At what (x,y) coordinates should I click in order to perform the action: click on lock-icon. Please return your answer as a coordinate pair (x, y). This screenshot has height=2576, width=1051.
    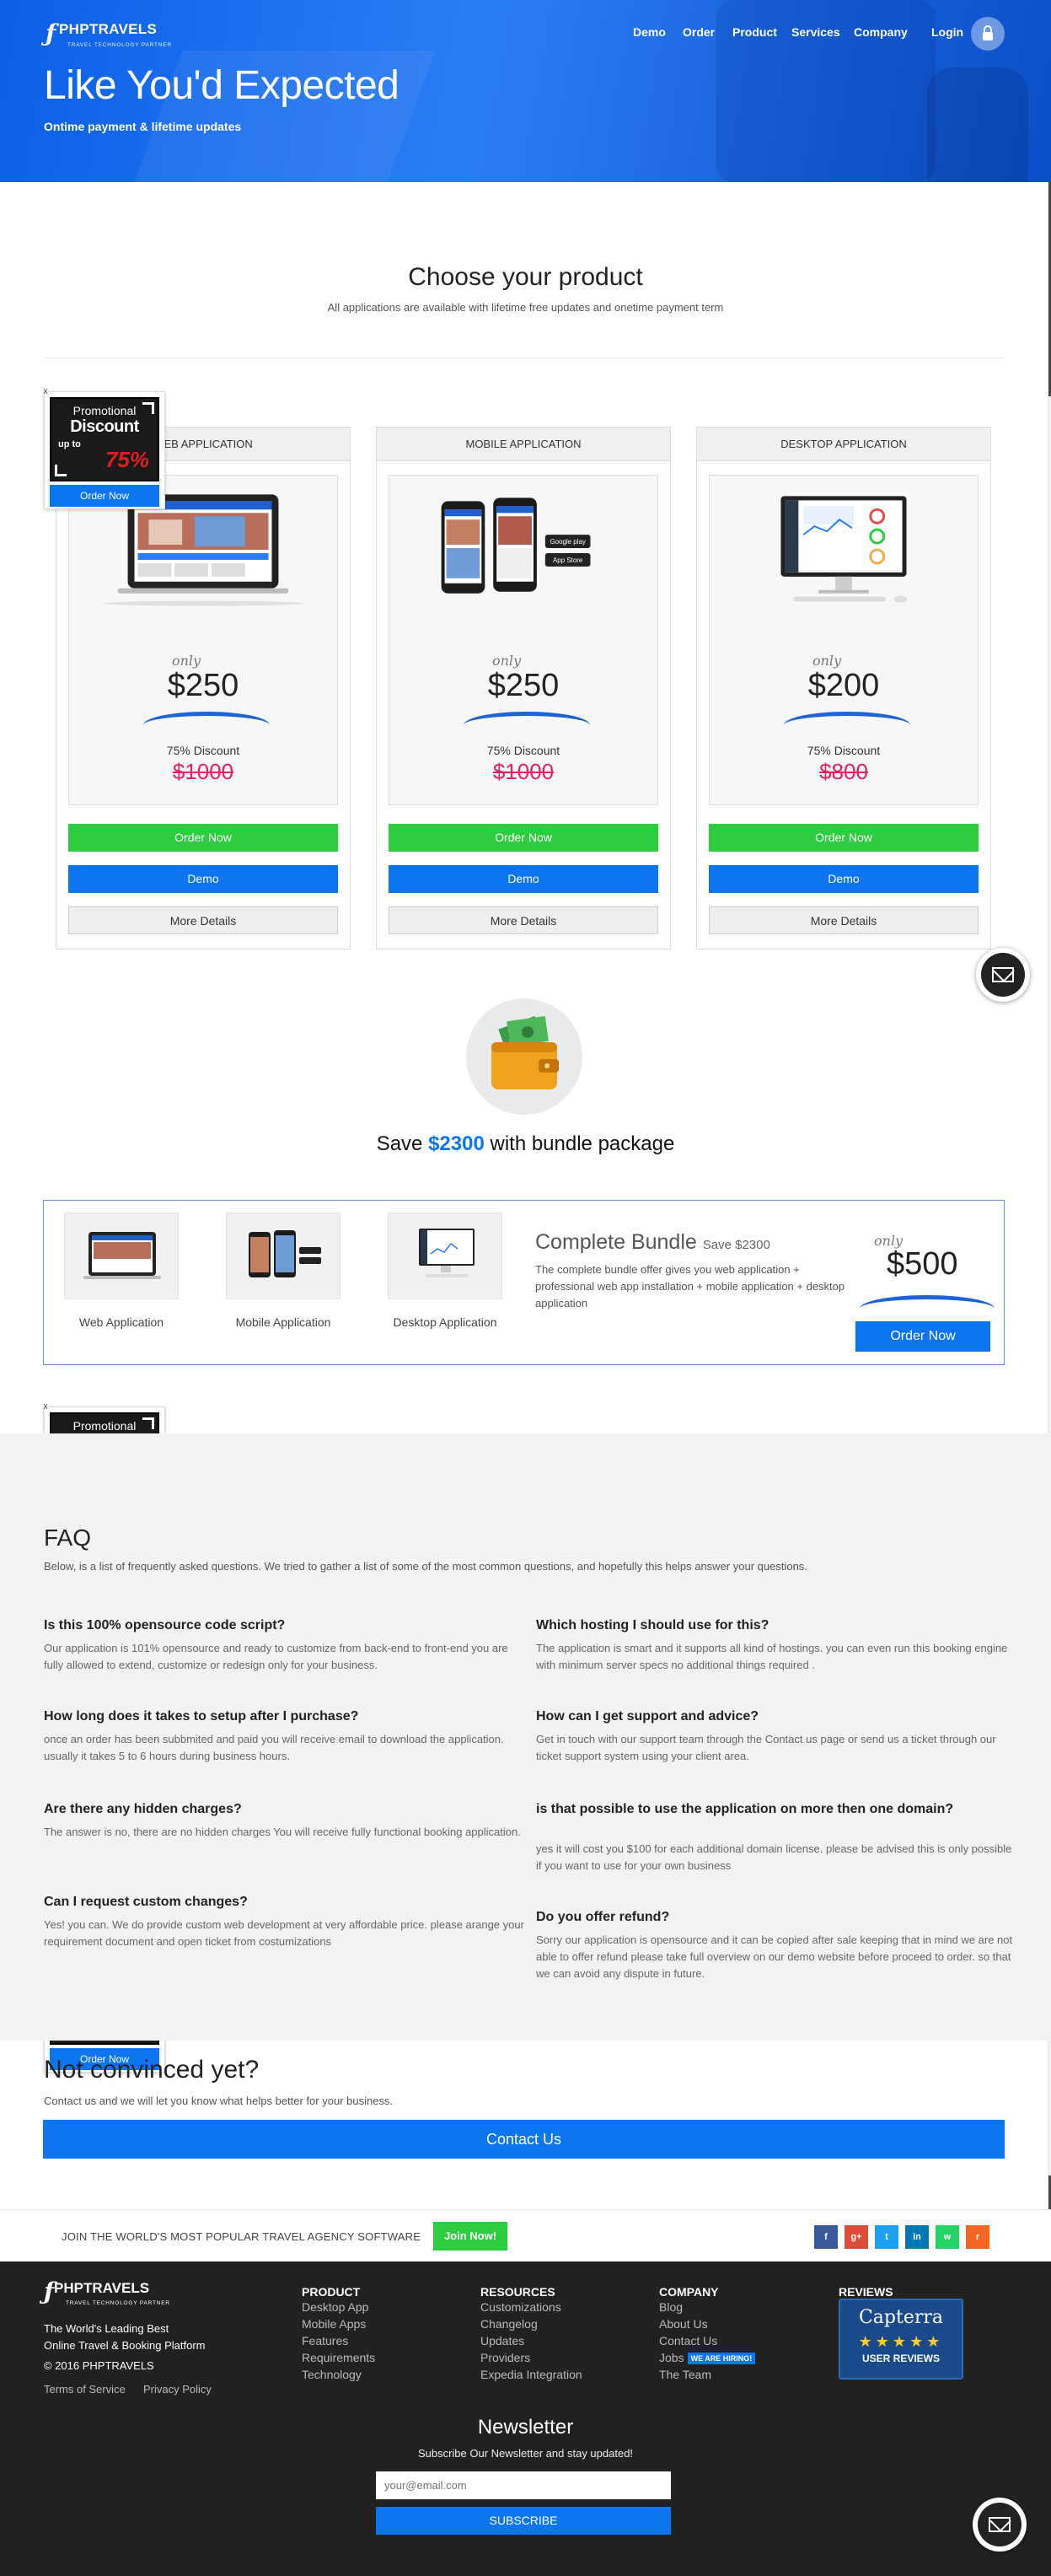
    Looking at the image, I should click on (988, 34).